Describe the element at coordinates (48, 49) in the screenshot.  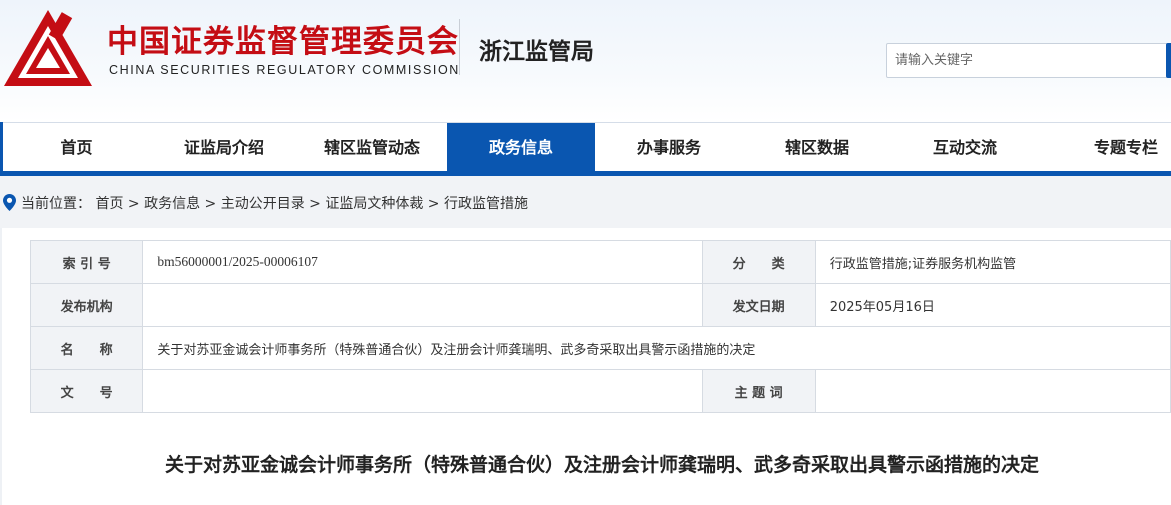
I see `csrc-logo-icon` at that location.